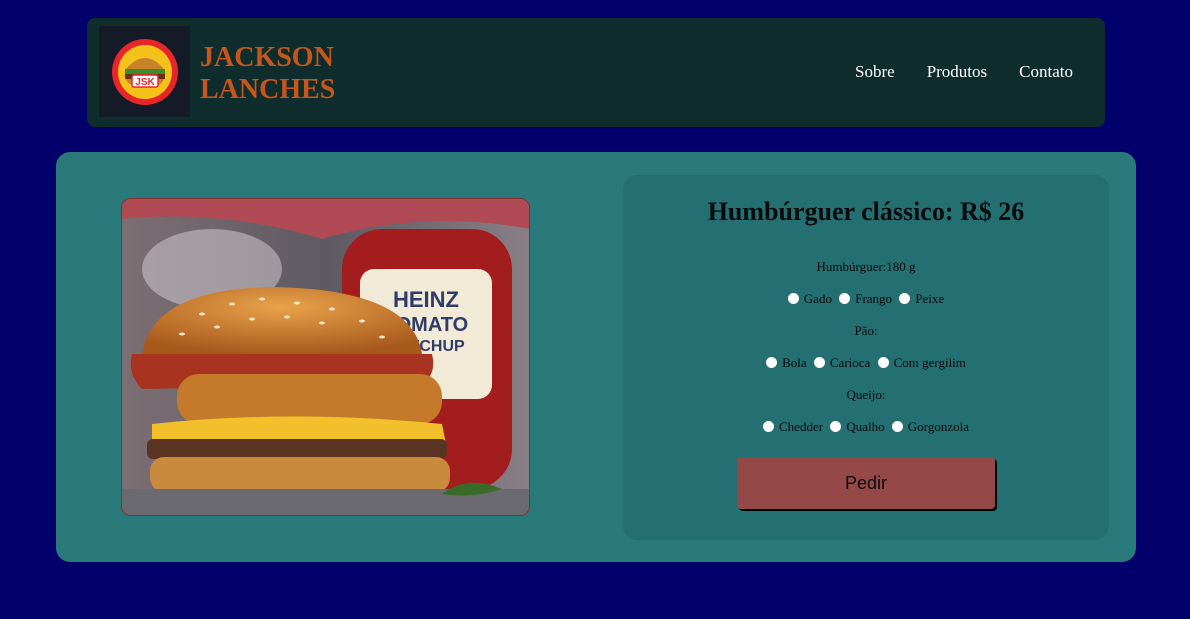  Describe the element at coordinates (836, 426) in the screenshot. I see `radio-qualho` at that location.